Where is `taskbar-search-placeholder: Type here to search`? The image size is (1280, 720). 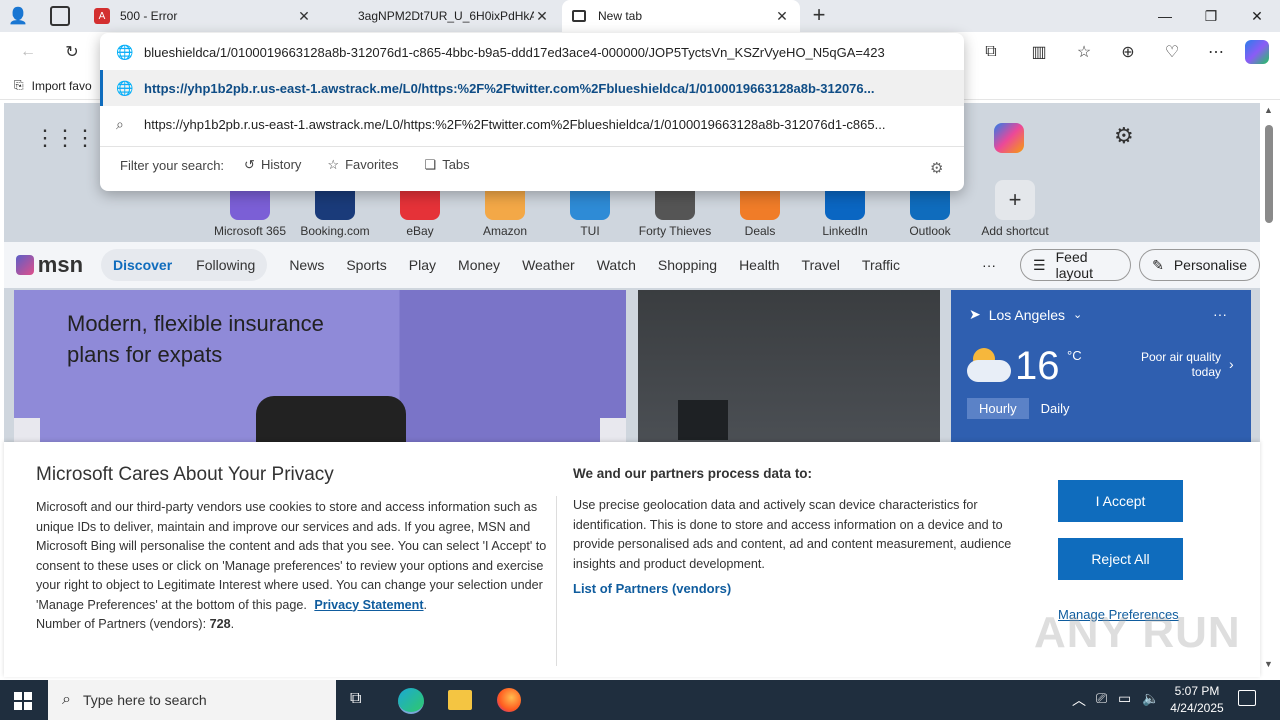
taskbar-search-placeholder: Type here to search is located at coordinates (144, 700).